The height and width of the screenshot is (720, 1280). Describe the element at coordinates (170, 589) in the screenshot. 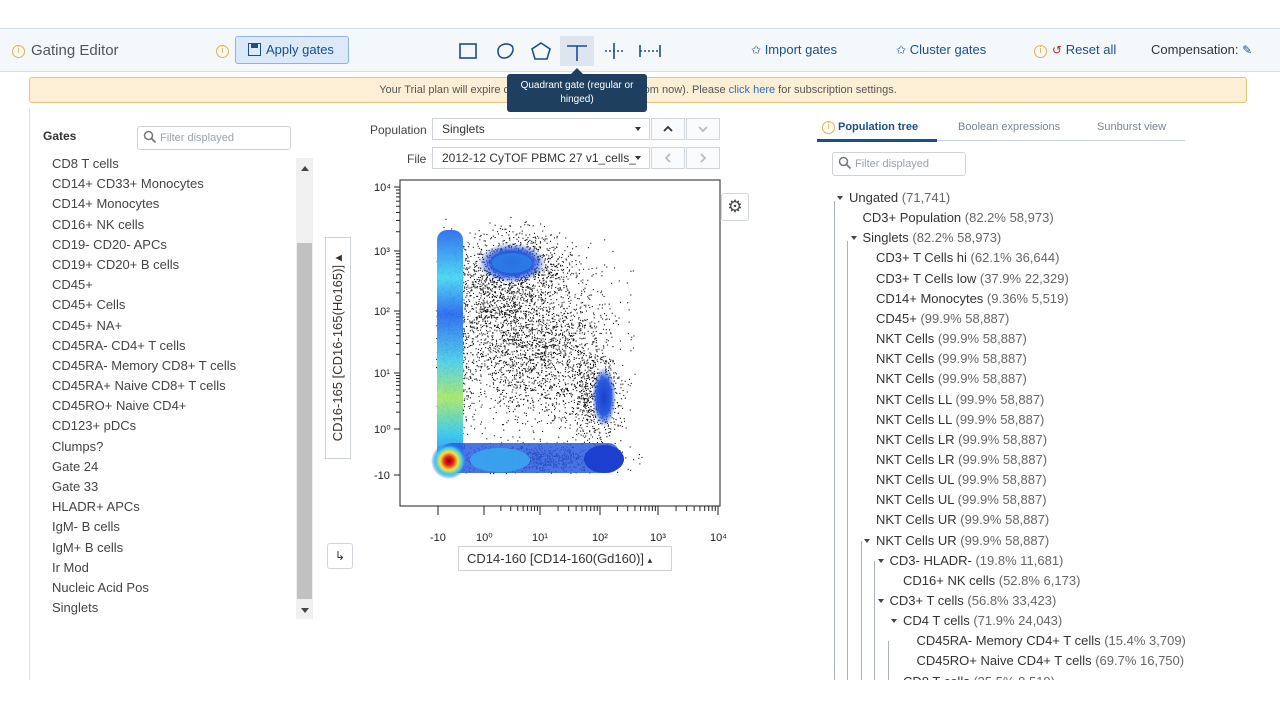

I see `gate-list-item: Nucleic Acid Pos` at that location.